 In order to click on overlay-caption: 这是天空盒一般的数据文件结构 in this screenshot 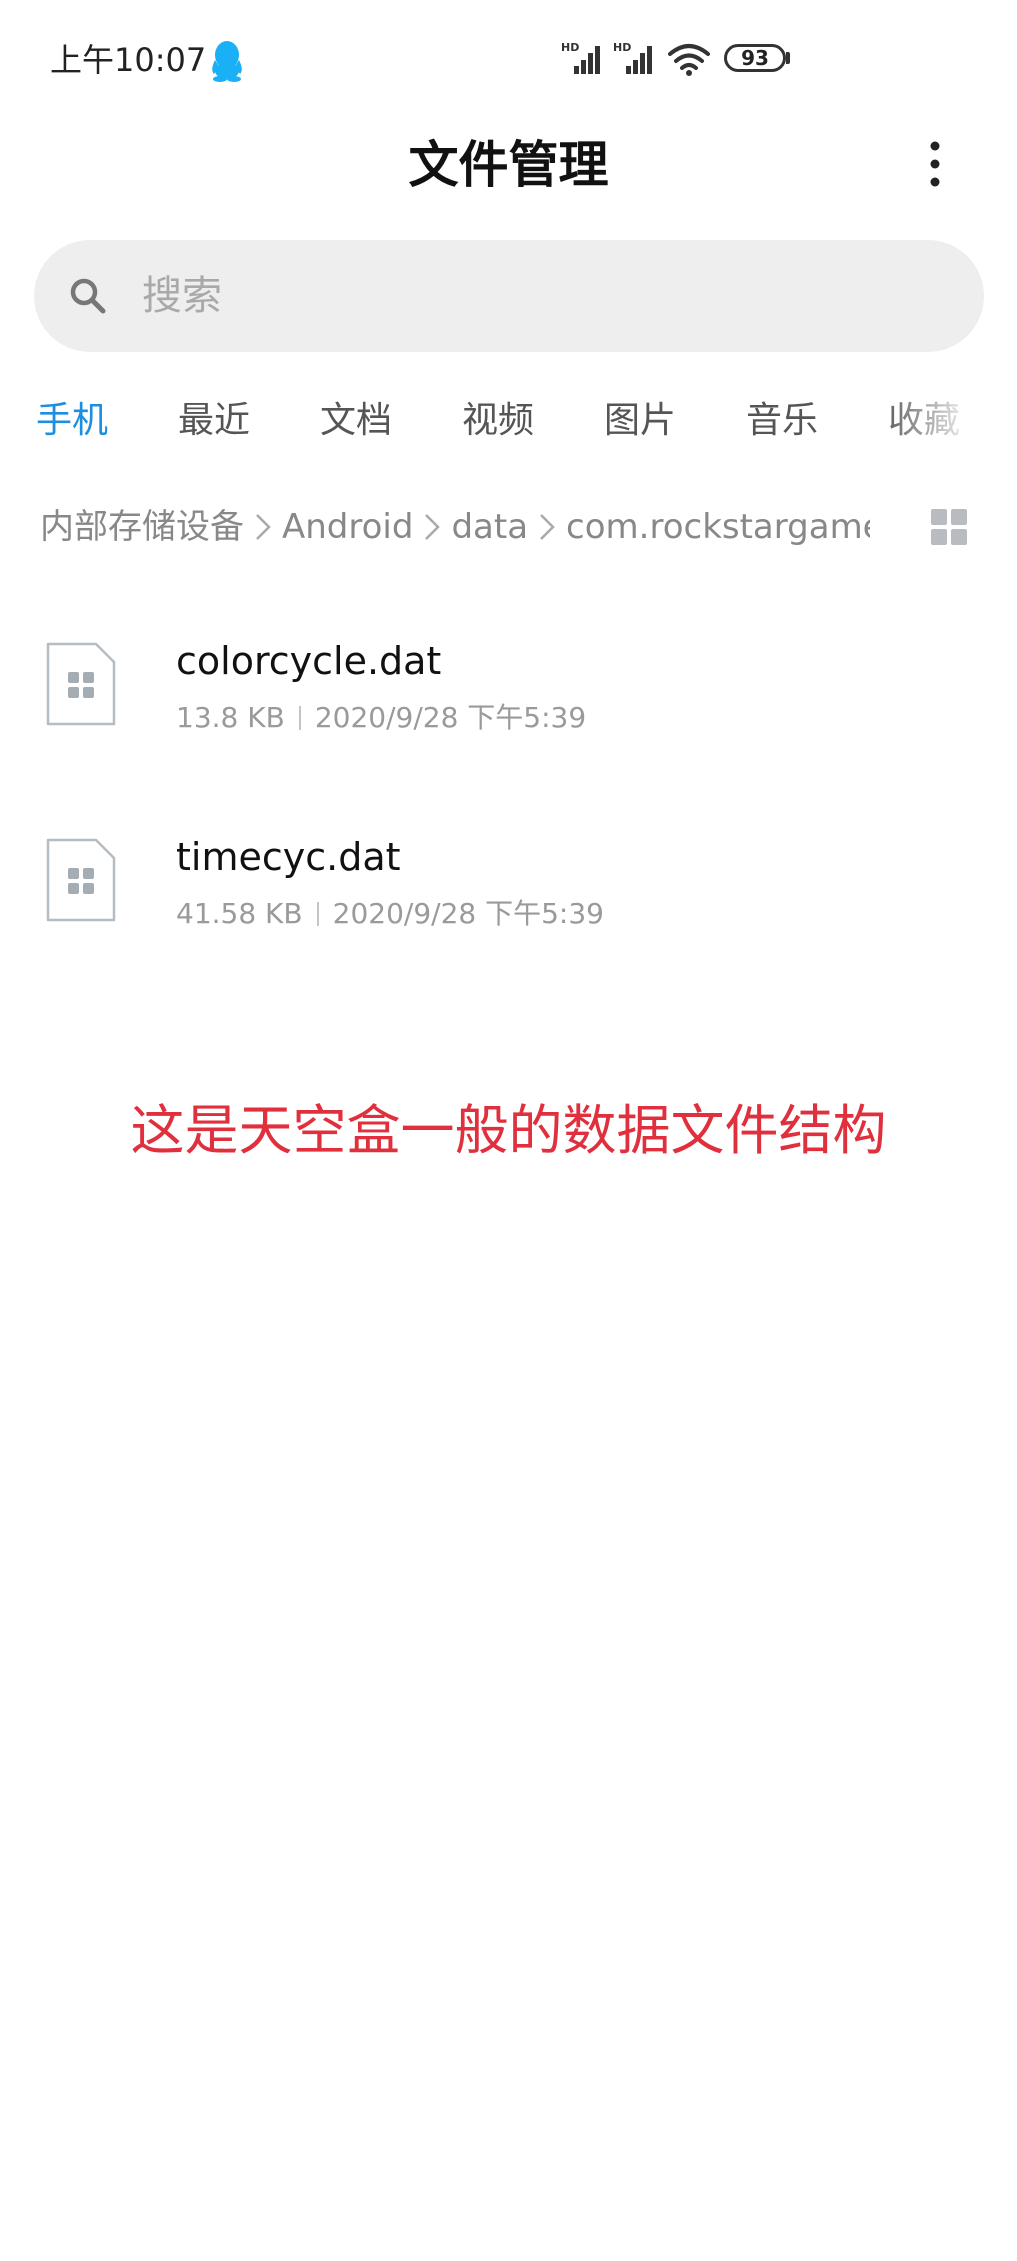, I will do `click(508, 1130)`.